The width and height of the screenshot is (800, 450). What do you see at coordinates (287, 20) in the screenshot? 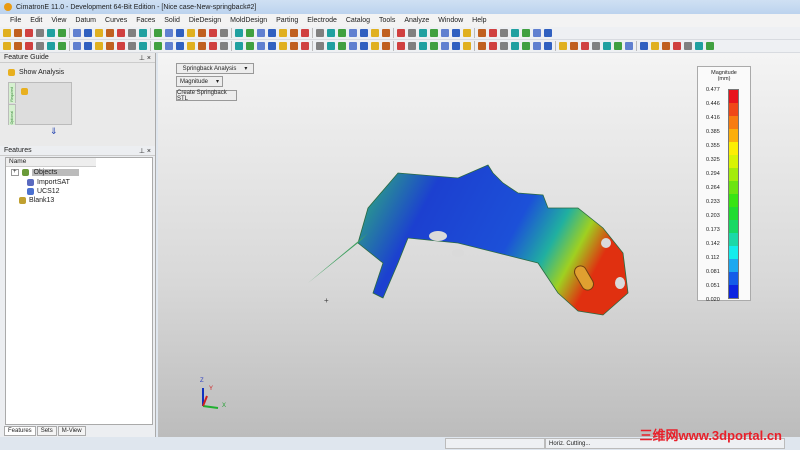
I see `menu-parting: Parting` at bounding box center [287, 20].